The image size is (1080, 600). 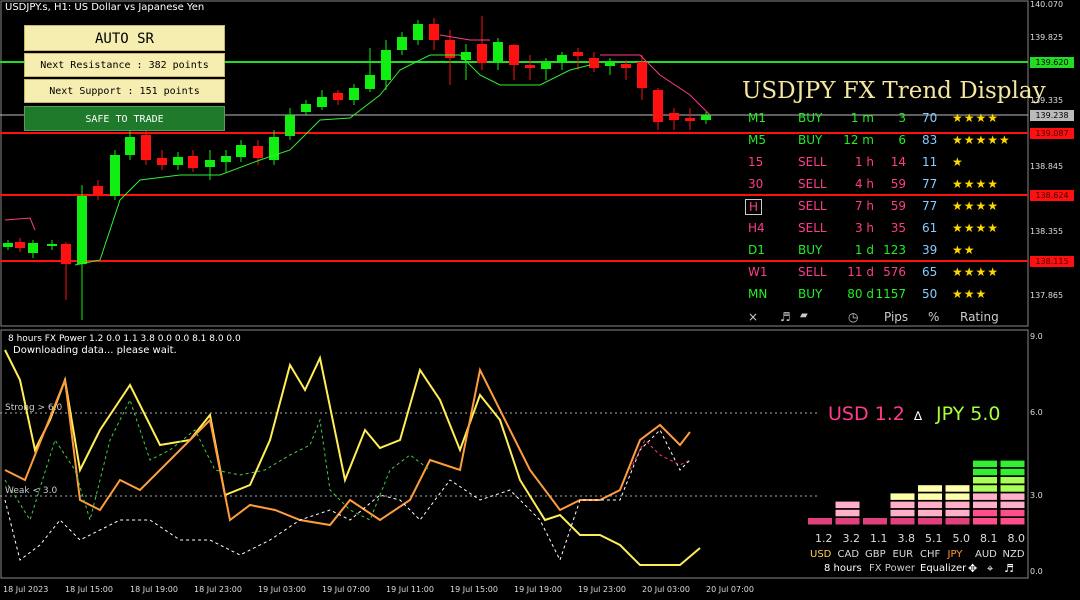 I want to click on eq-currency: NZD, so click(x=1014, y=554).